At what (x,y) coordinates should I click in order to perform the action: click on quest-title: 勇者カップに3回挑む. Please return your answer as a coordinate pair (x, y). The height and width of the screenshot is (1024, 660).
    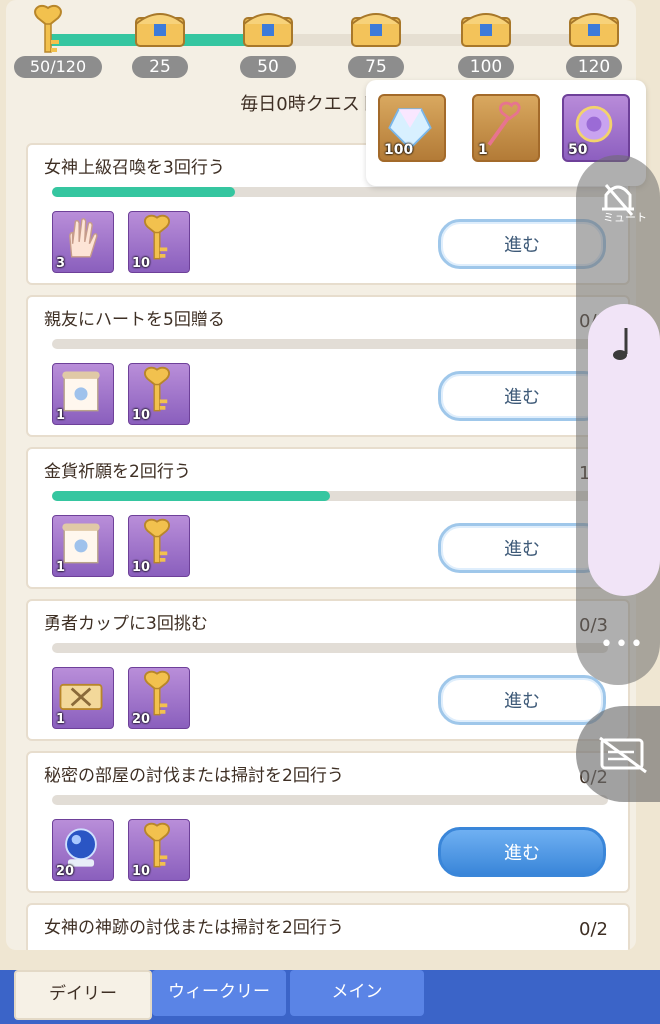
    Looking at the image, I should click on (126, 624).